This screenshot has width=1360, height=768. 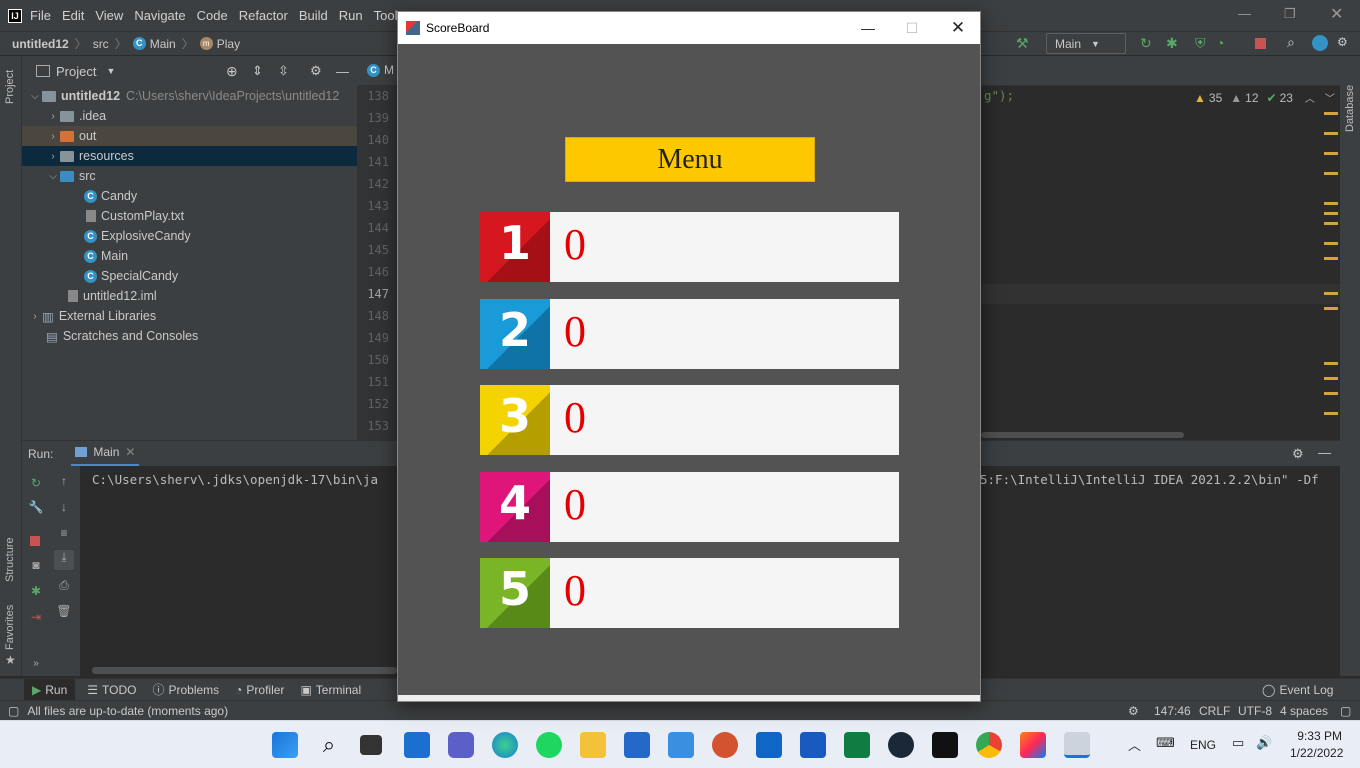 I want to click on breadcrumb-project: untitled12, so click(x=40, y=44).